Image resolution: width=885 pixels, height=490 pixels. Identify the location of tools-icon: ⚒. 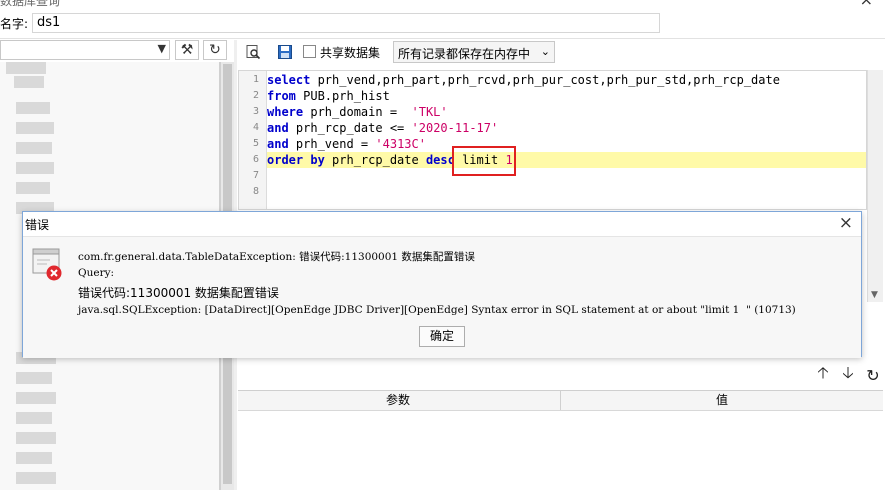
(187, 50).